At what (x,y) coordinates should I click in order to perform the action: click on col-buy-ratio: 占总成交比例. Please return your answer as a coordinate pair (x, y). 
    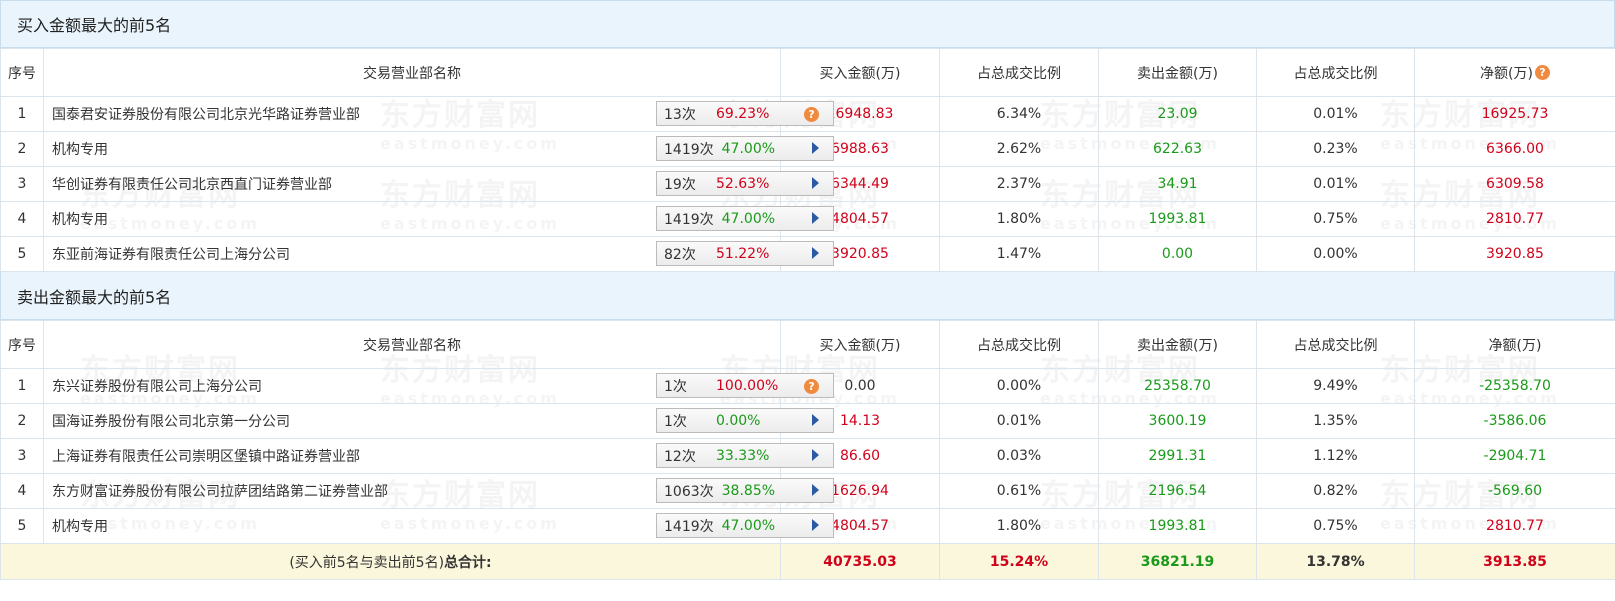
    Looking at the image, I should click on (1019, 72).